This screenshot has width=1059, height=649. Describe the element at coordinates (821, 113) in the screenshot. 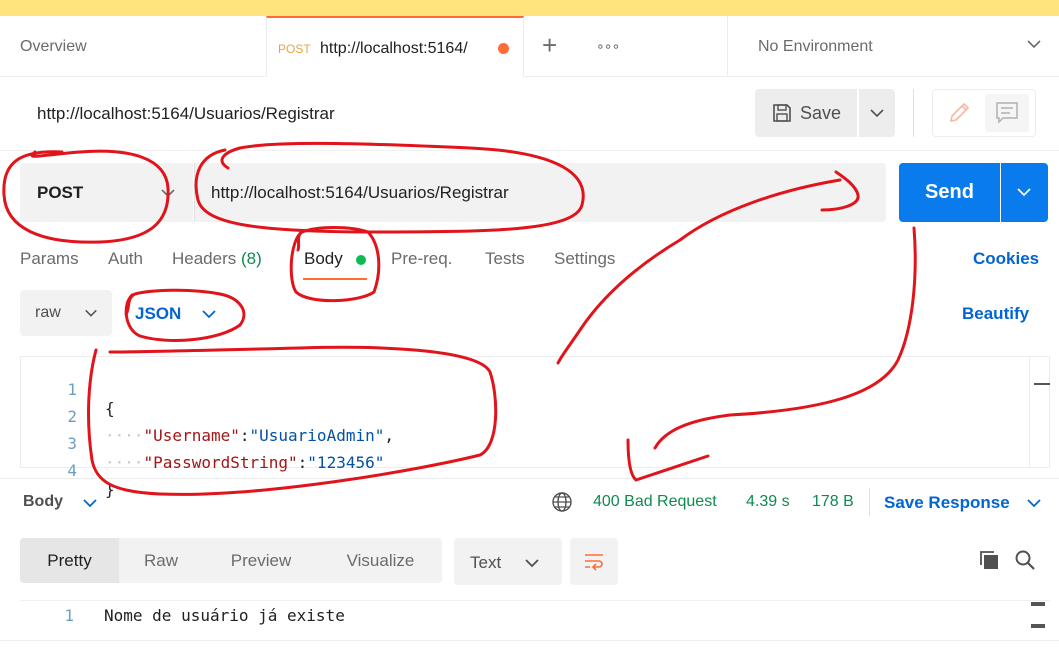

I see `save-label: Save` at that location.